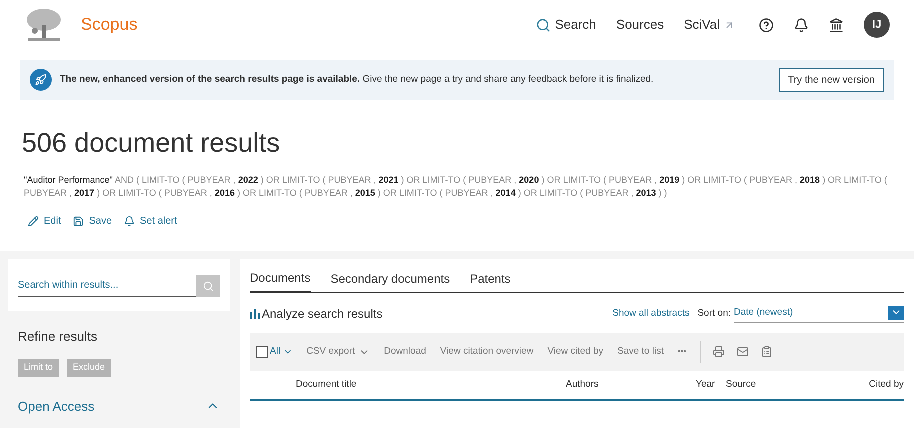 The image size is (914, 428). What do you see at coordinates (719, 352) in the screenshot?
I see `print-icon` at bounding box center [719, 352].